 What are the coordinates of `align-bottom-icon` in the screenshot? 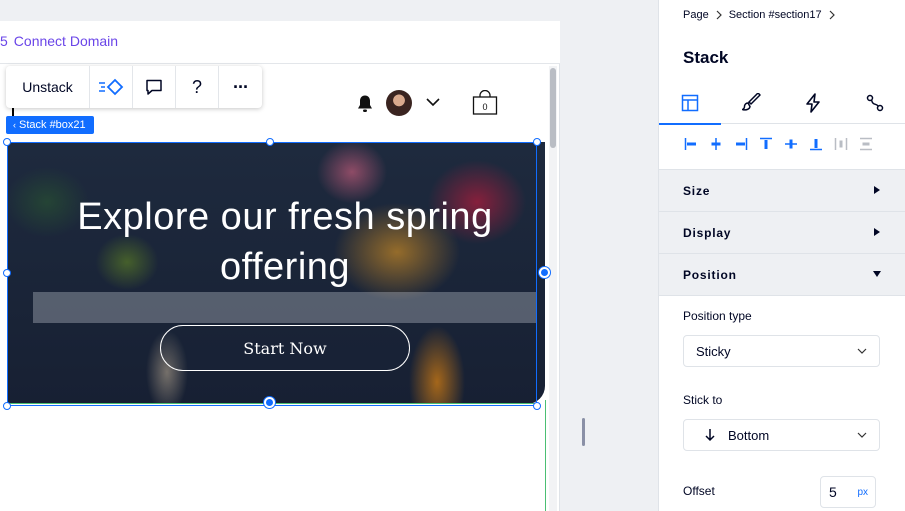 It's located at (816, 145).